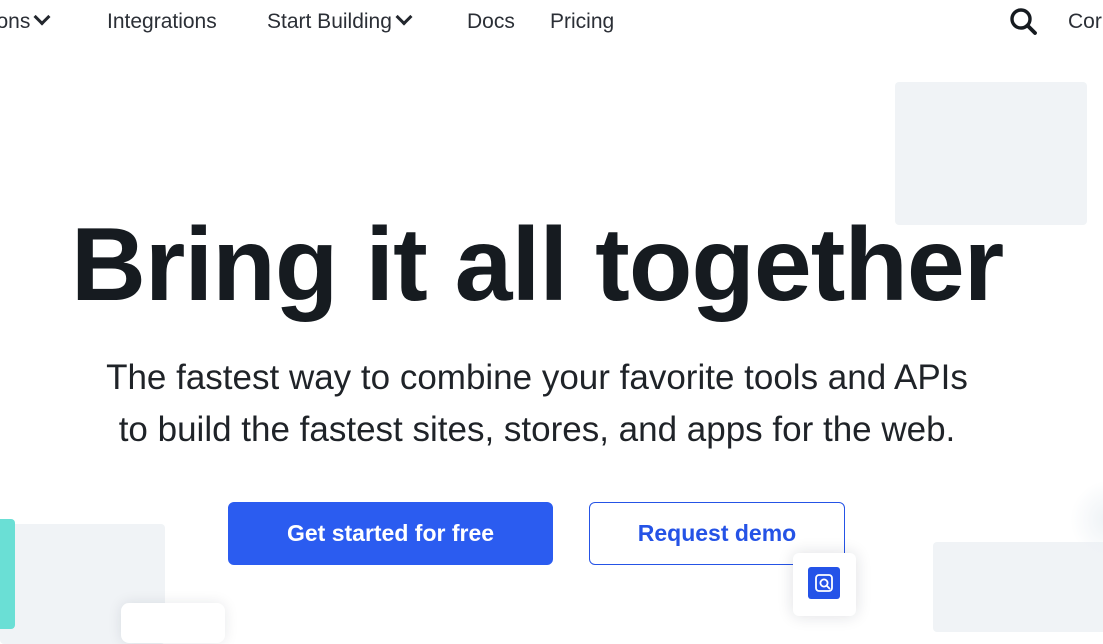  I want to click on nav-item-docs: Docs, so click(491, 22).